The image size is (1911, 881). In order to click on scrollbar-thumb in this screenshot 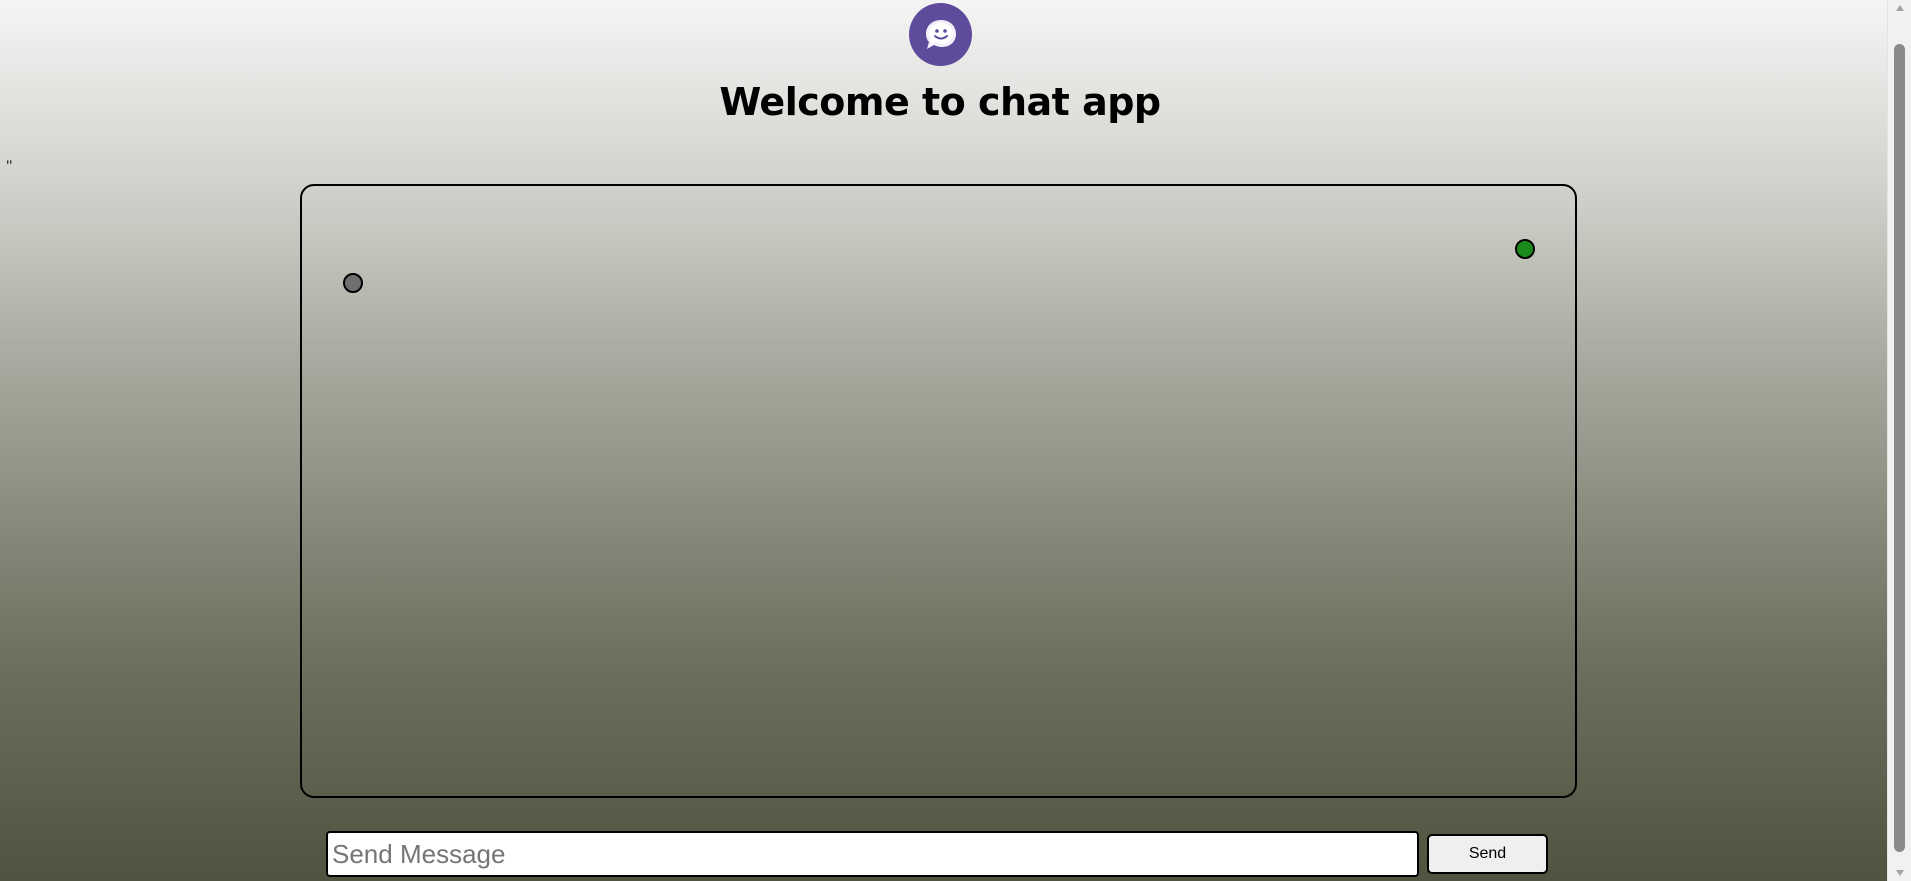, I will do `click(1899, 448)`.